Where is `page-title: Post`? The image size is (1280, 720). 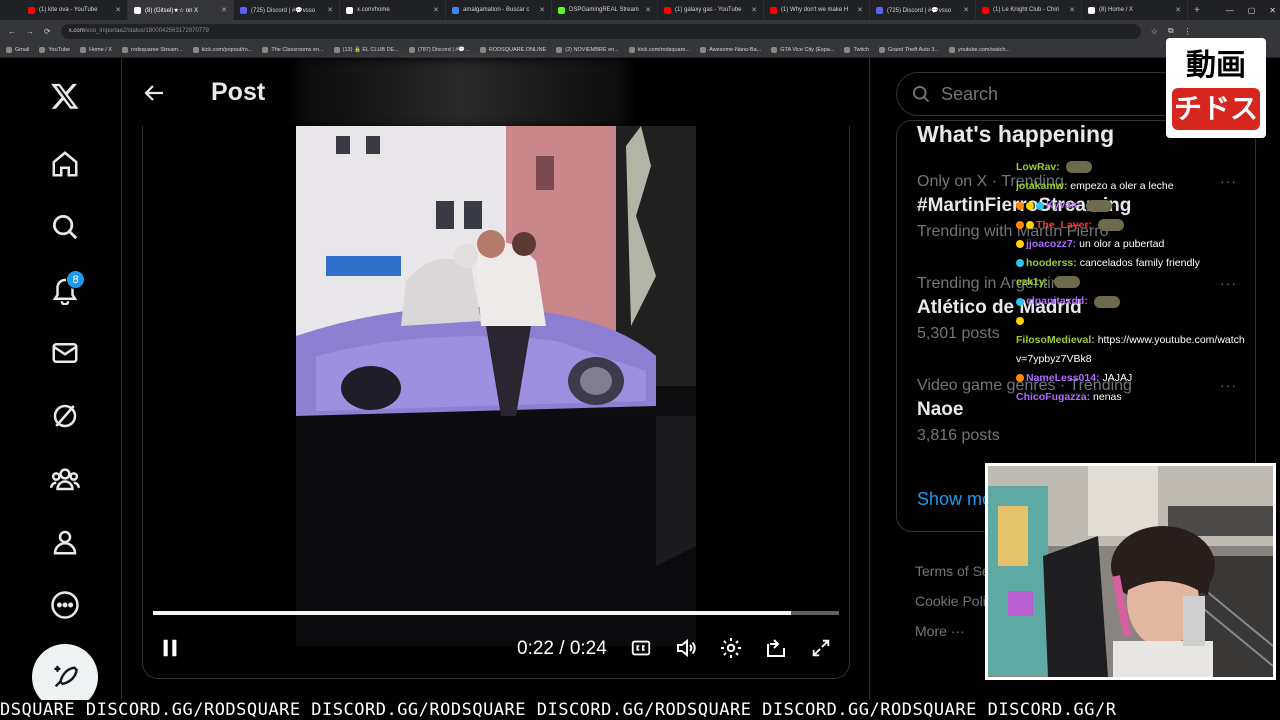 page-title: Post is located at coordinates (238, 92).